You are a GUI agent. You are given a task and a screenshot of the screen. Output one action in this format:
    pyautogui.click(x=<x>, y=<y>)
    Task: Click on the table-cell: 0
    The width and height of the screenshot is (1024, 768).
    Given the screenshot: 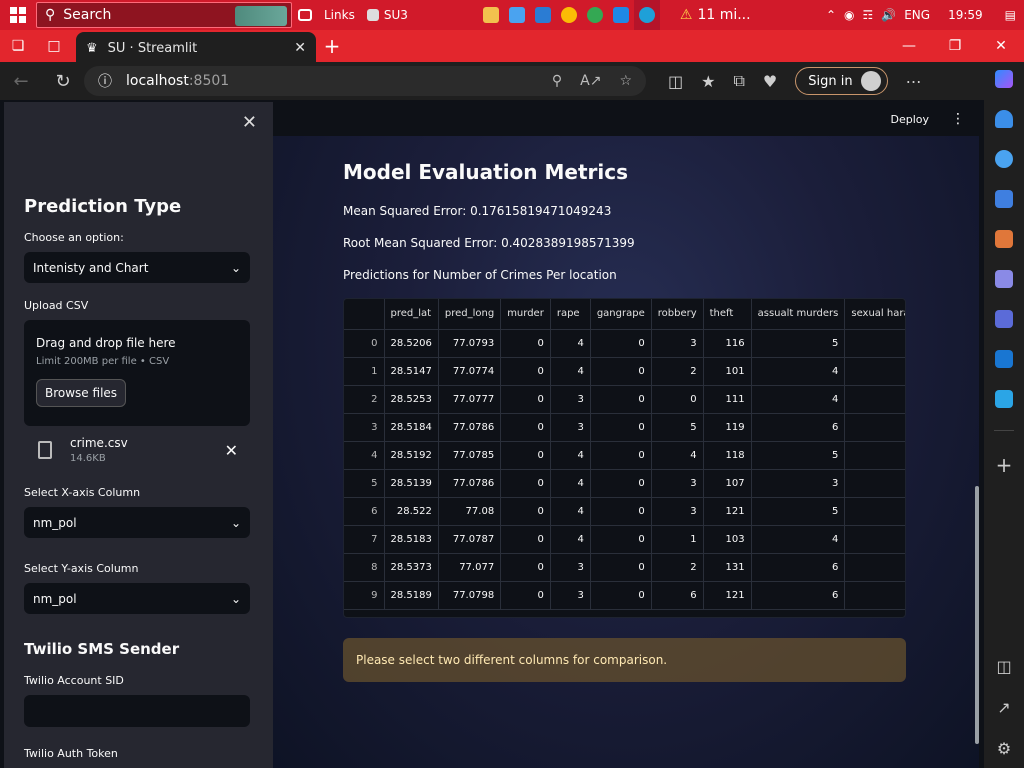 What is the action you would take?
    pyautogui.click(x=621, y=371)
    